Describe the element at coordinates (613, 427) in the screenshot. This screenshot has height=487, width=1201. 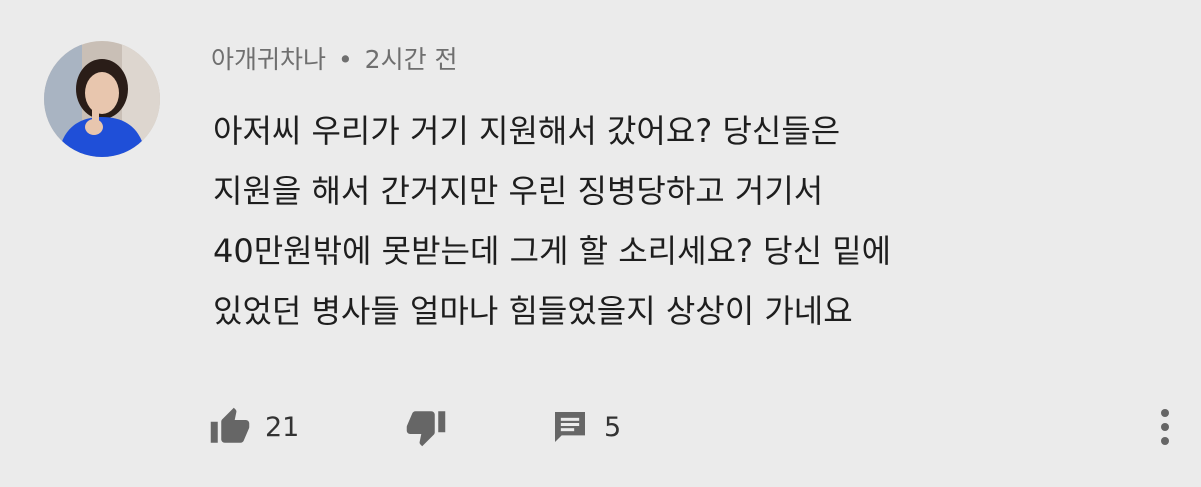
I see `reply-count: 5` at that location.